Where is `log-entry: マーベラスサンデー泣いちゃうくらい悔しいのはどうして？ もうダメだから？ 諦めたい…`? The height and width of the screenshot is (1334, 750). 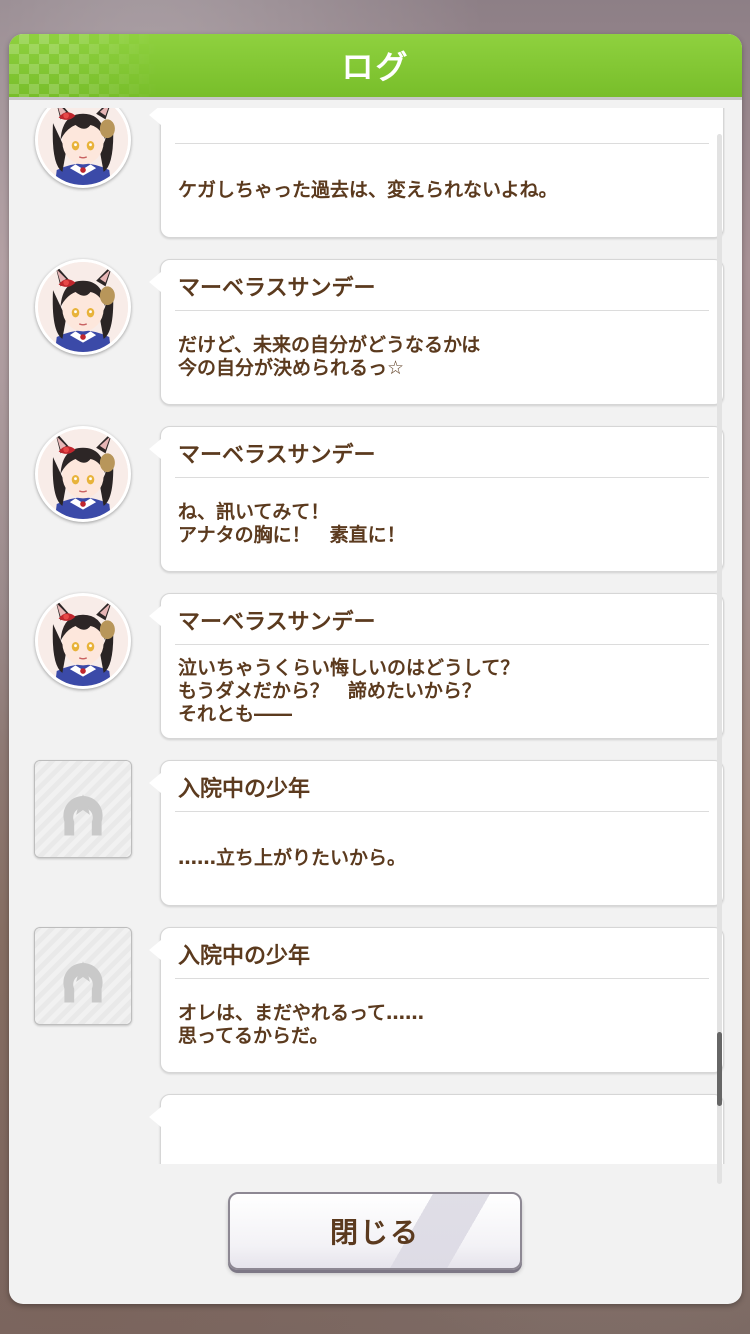 log-entry: マーベラスサンデー泣いちゃうくらい悔しいのはどうして？ もうダメだから？ 諦めたい… is located at coordinates (371, 676).